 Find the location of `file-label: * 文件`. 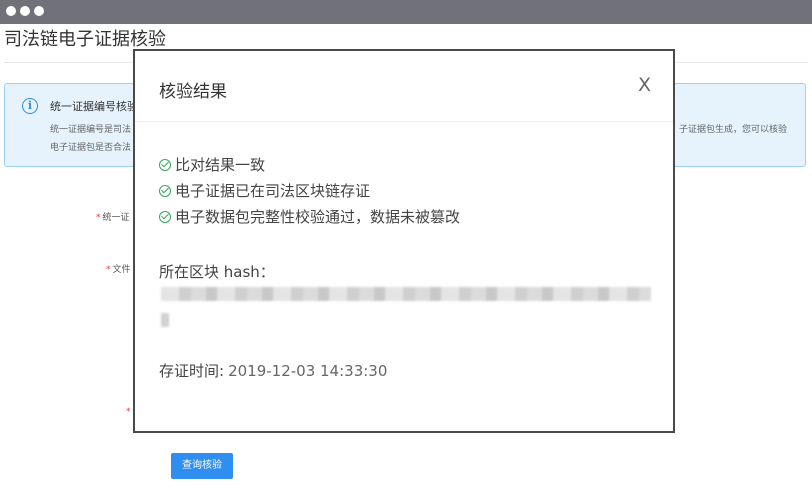

file-label: * 文件 is located at coordinates (118, 268).